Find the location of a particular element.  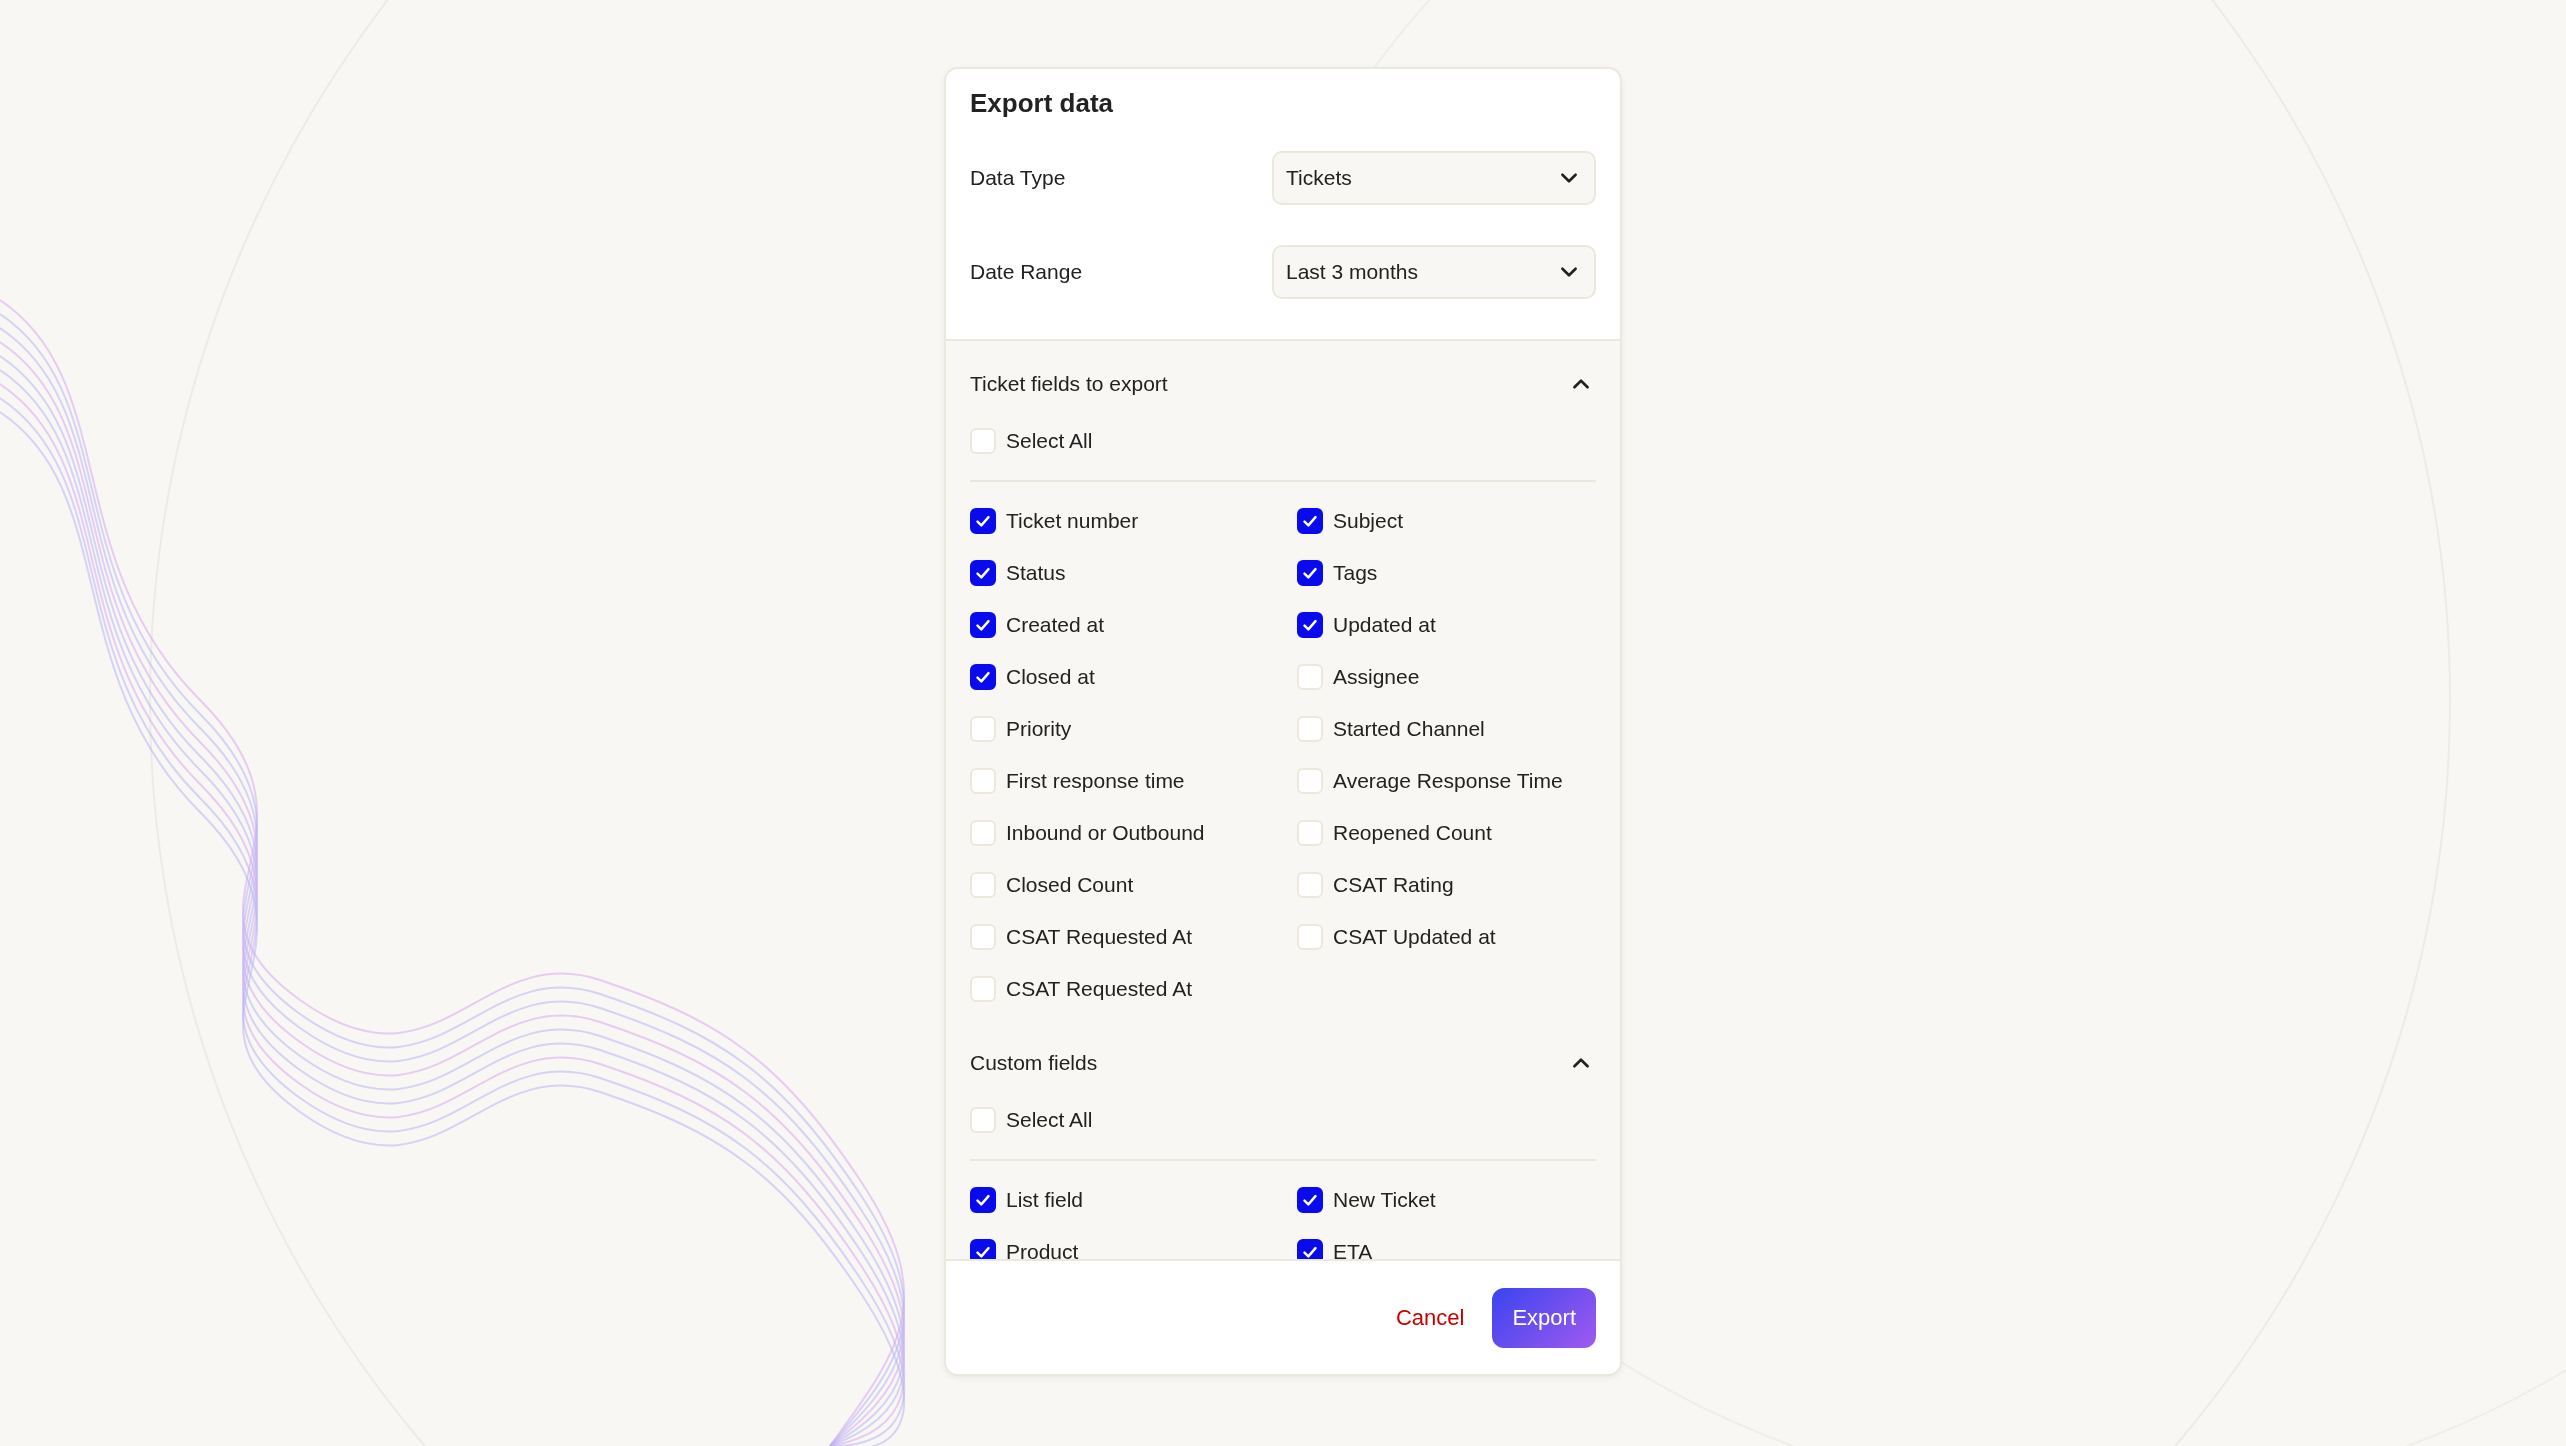

export-button: Export is located at coordinates (1544, 1317).